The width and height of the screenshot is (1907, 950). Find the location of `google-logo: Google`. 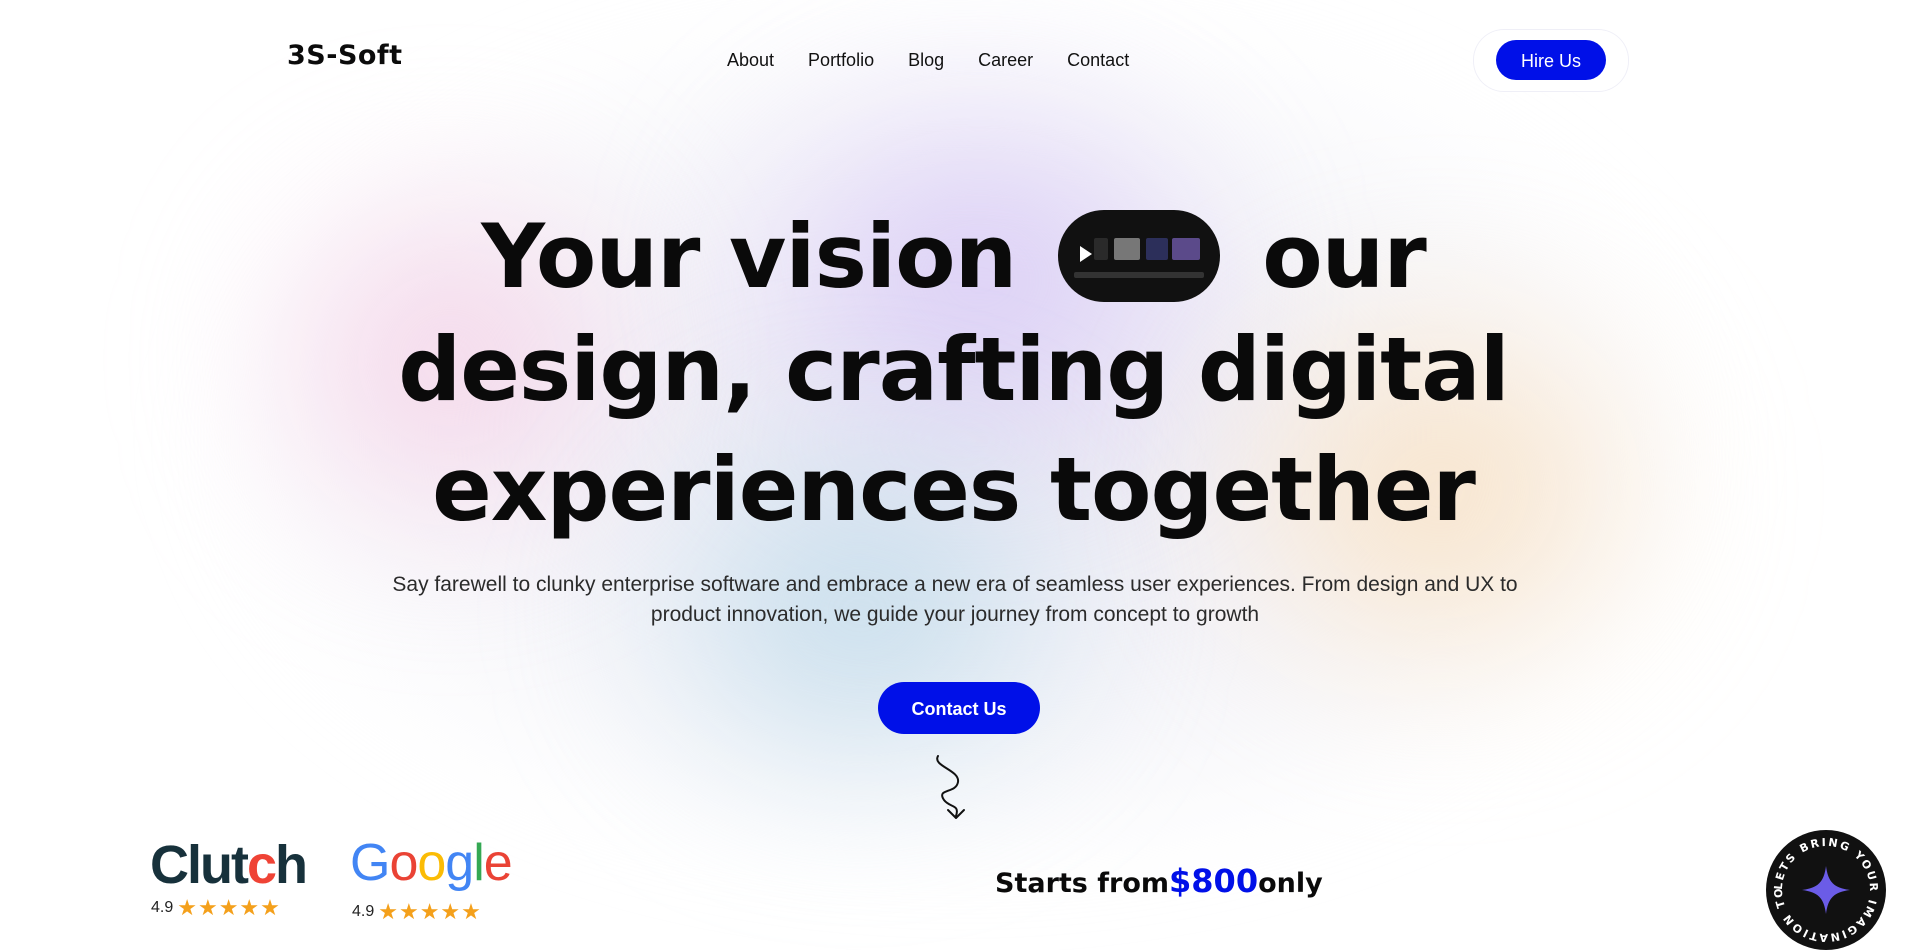

google-logo: Google is located at coordinates (431, 863).